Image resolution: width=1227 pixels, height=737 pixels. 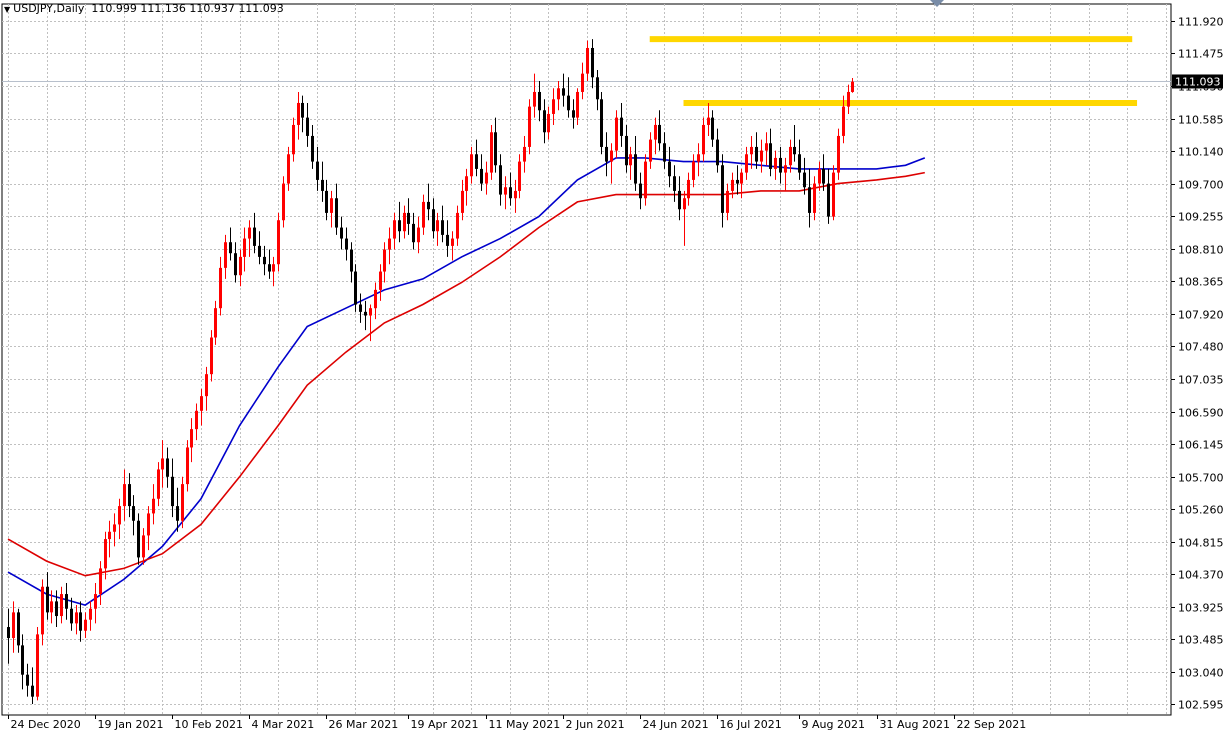 I want to click on y-tick-label: 111.475, so click(x=1201, y=54).